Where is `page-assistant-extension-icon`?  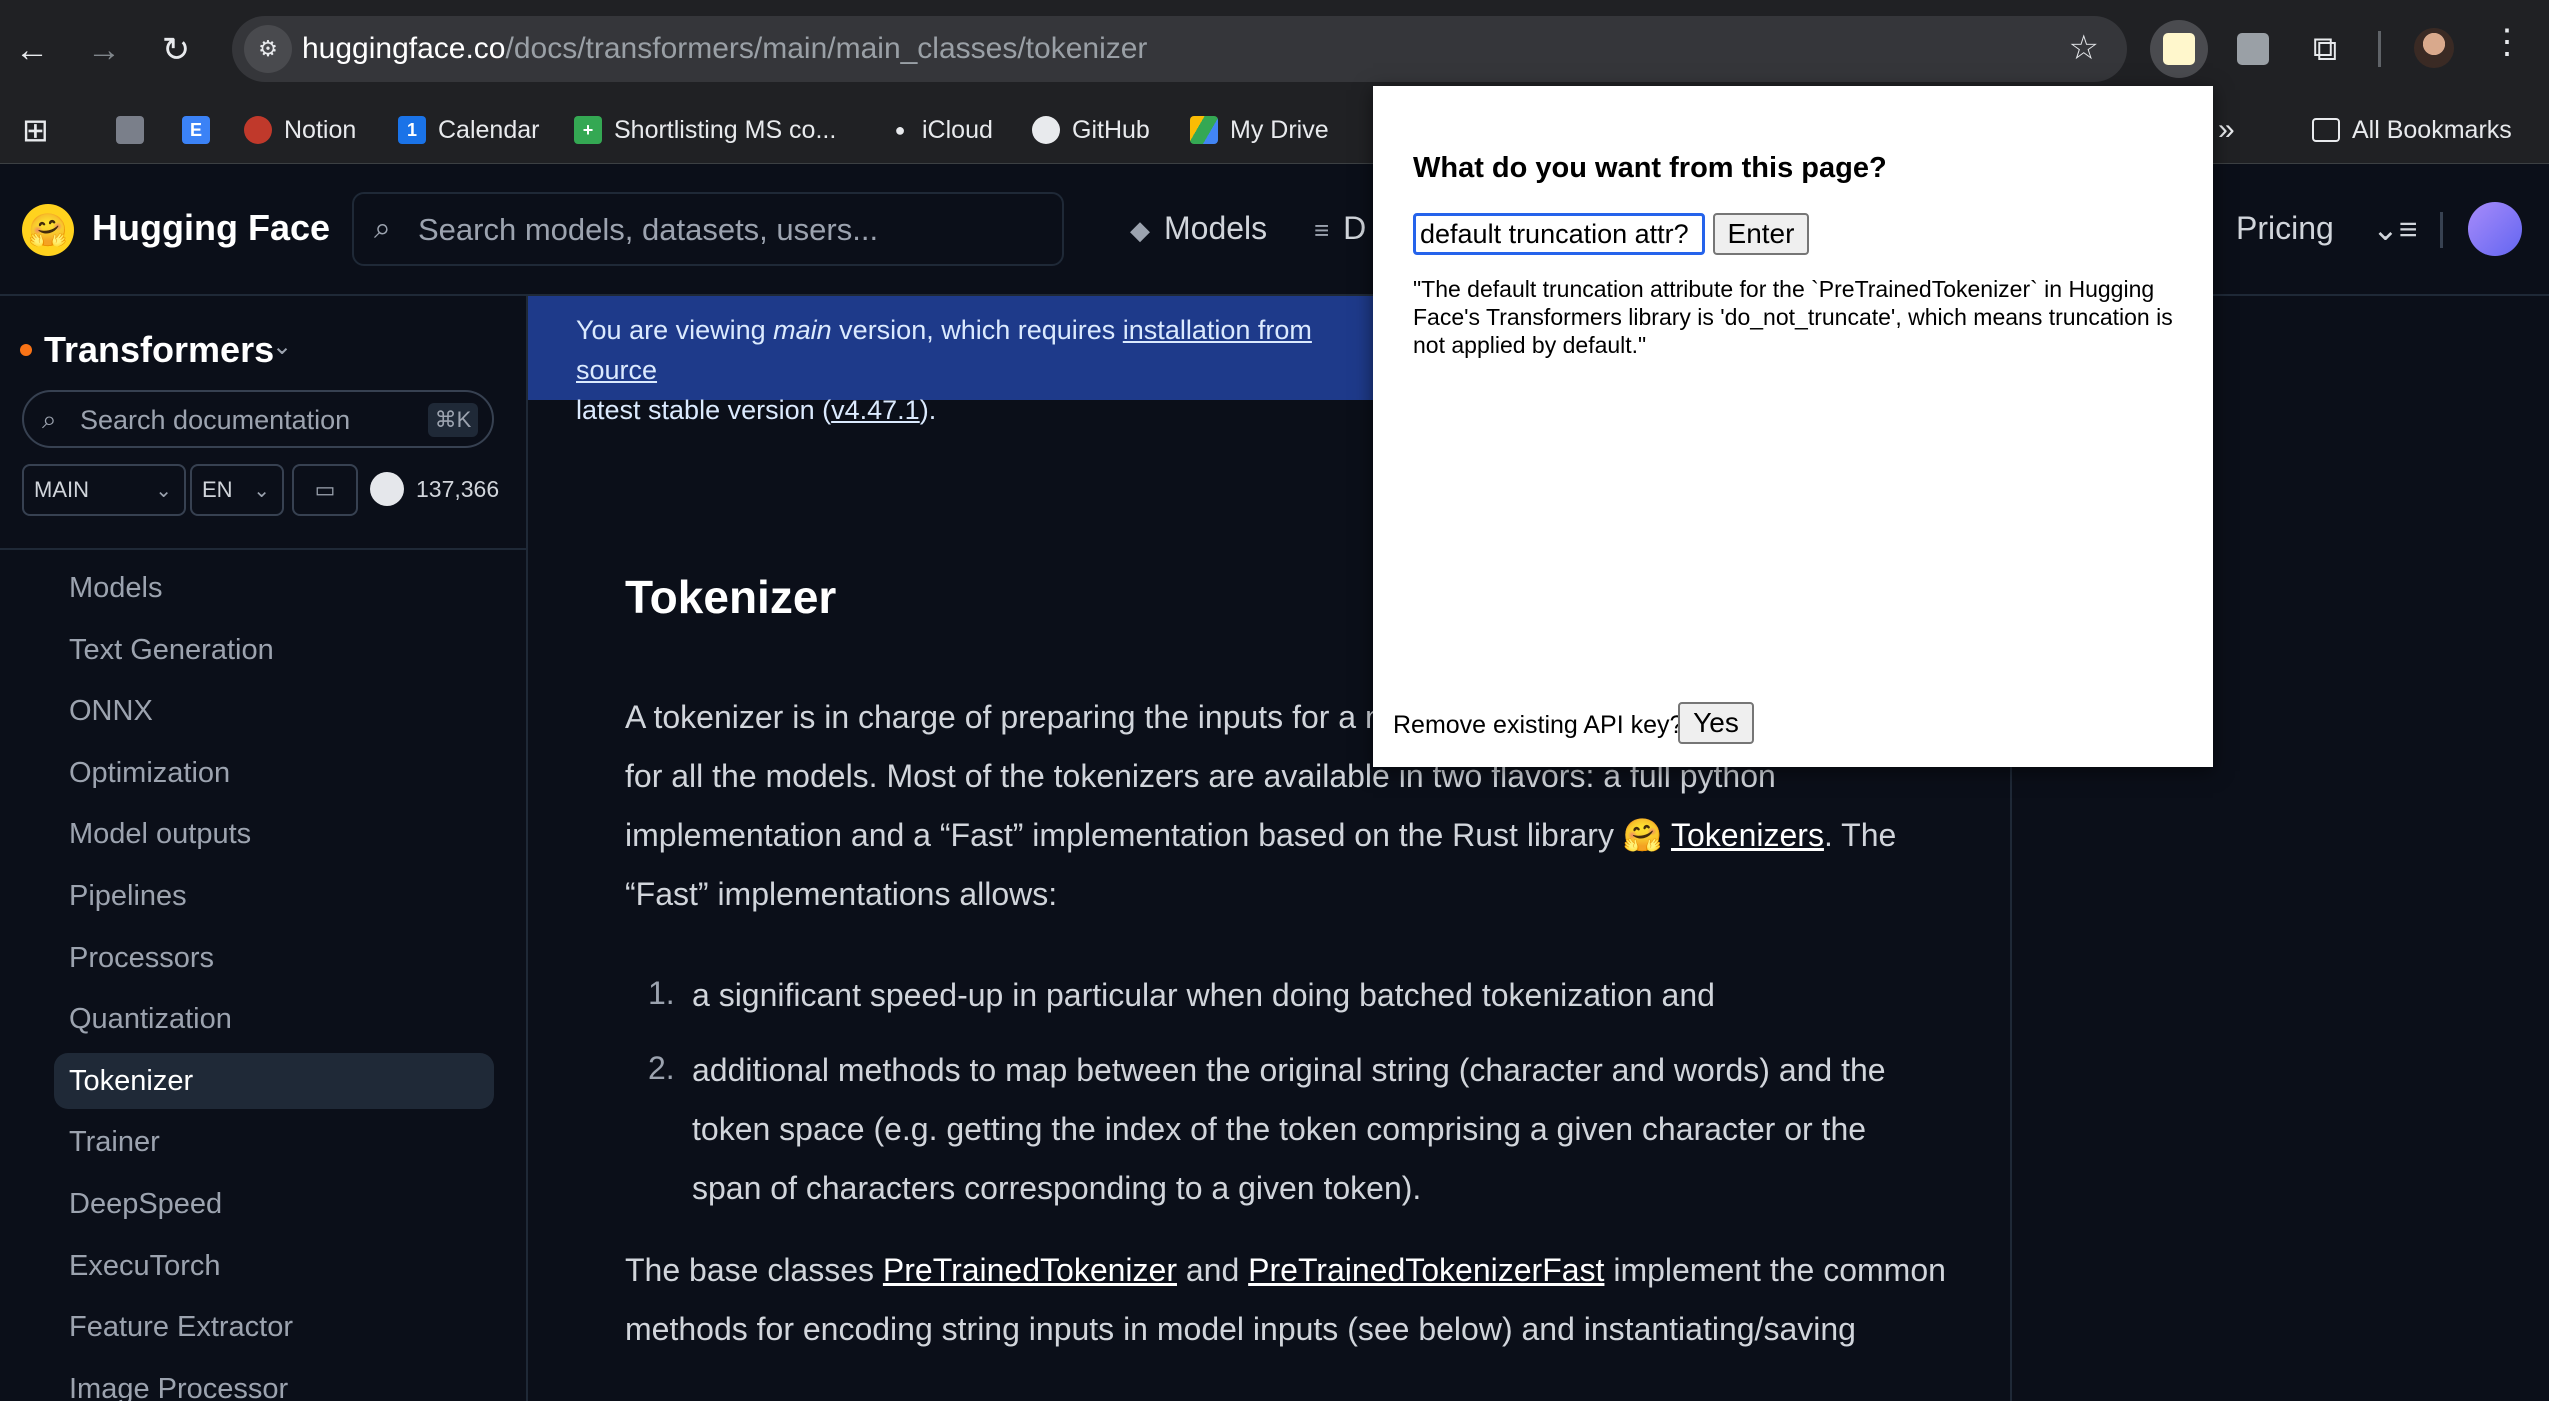
page-assistant-extension-icon is located at coordinates (2179, 49).